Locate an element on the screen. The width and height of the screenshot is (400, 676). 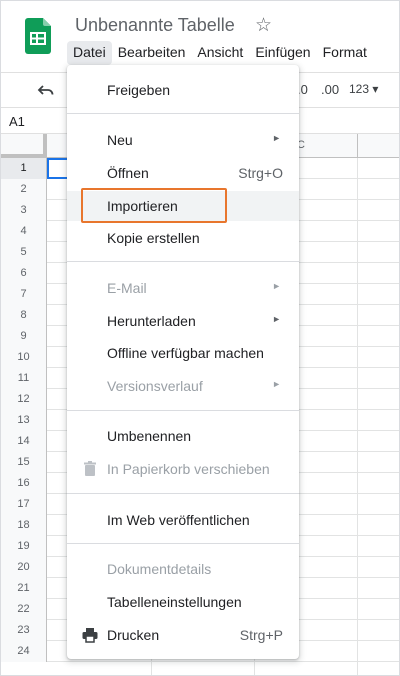
menu-item-new: Neu ► is located at coordinates (183, 140).